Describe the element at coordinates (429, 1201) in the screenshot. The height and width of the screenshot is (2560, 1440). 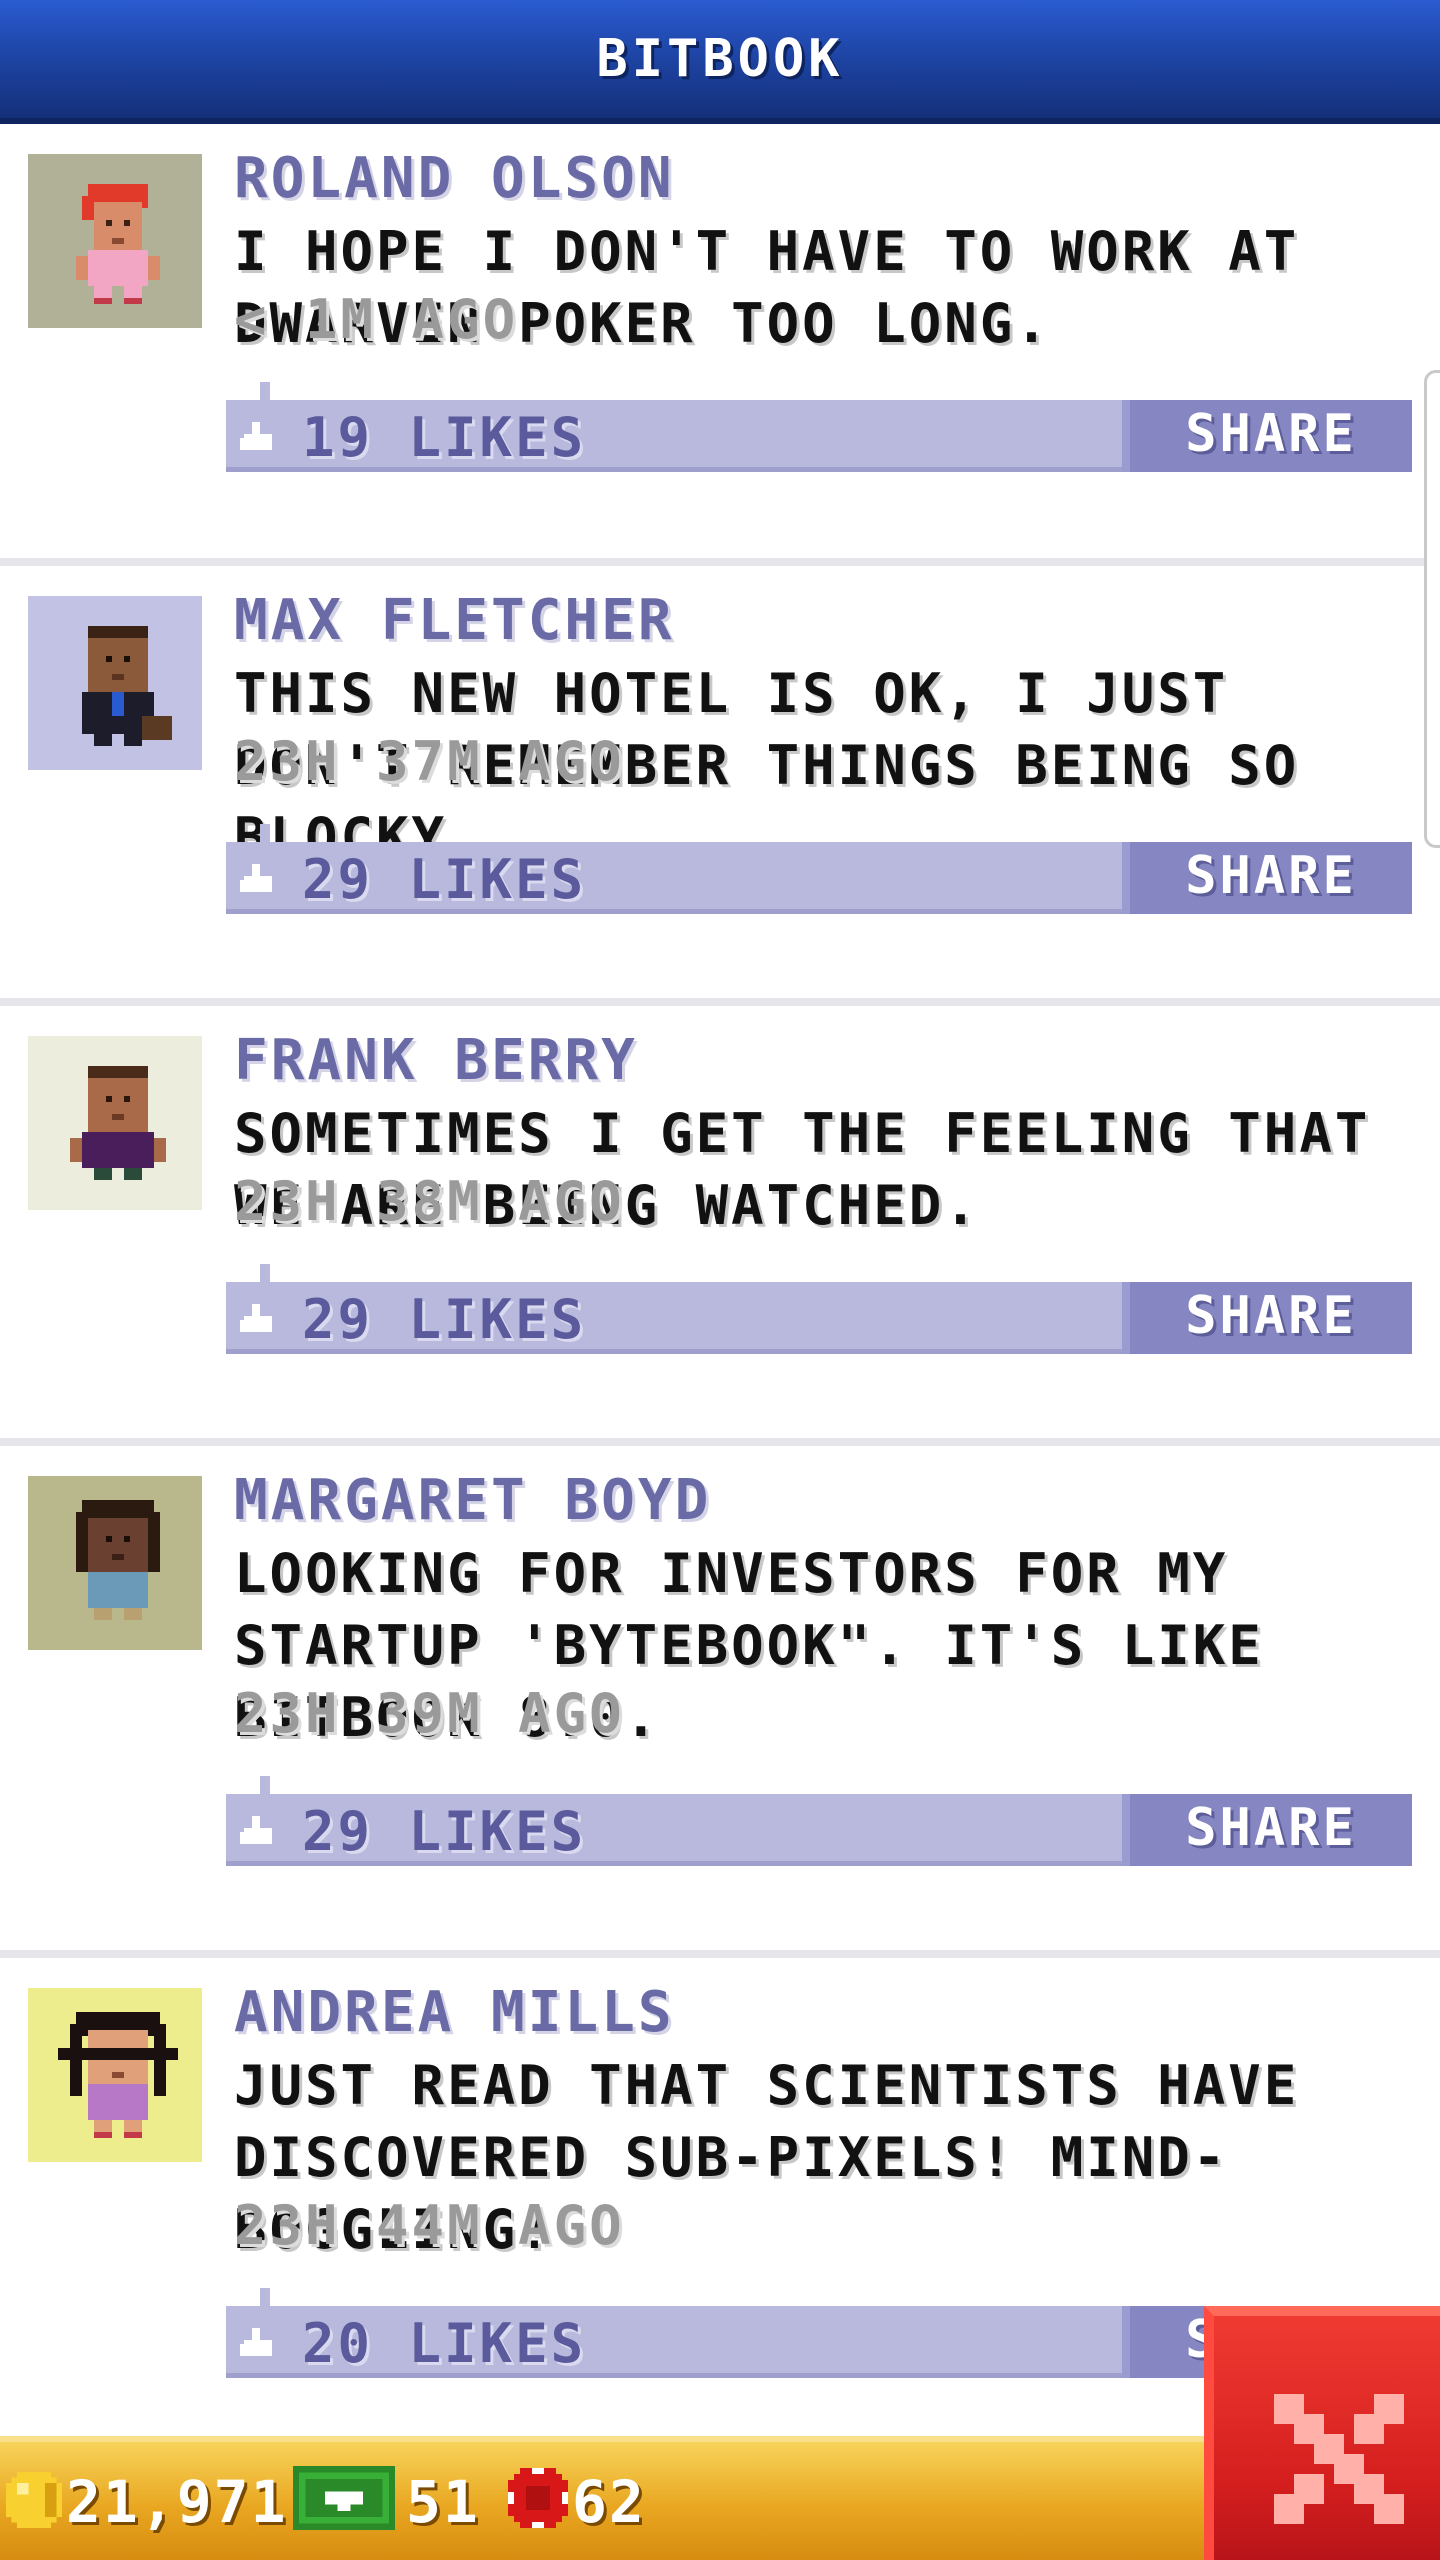
I see `post-timestamp: 23H 38M AGO` at that location.